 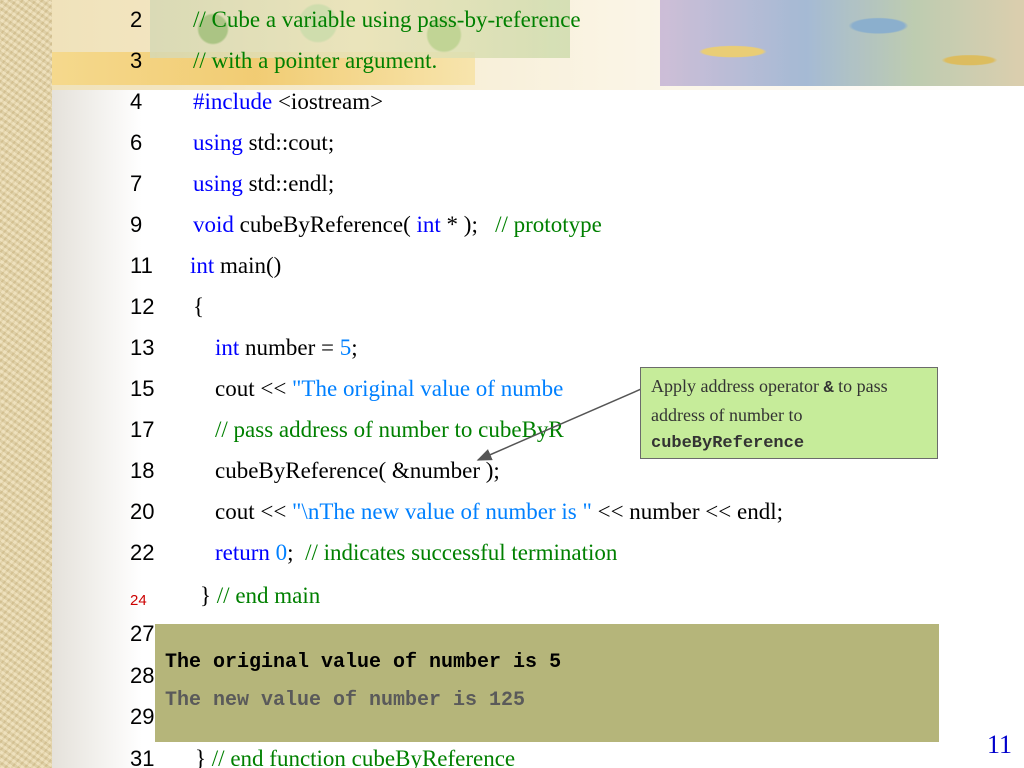 What do you see at coordinates (136, 101) in the screenshot?
I see `line-number: 4` at bounding box center [136, 101].